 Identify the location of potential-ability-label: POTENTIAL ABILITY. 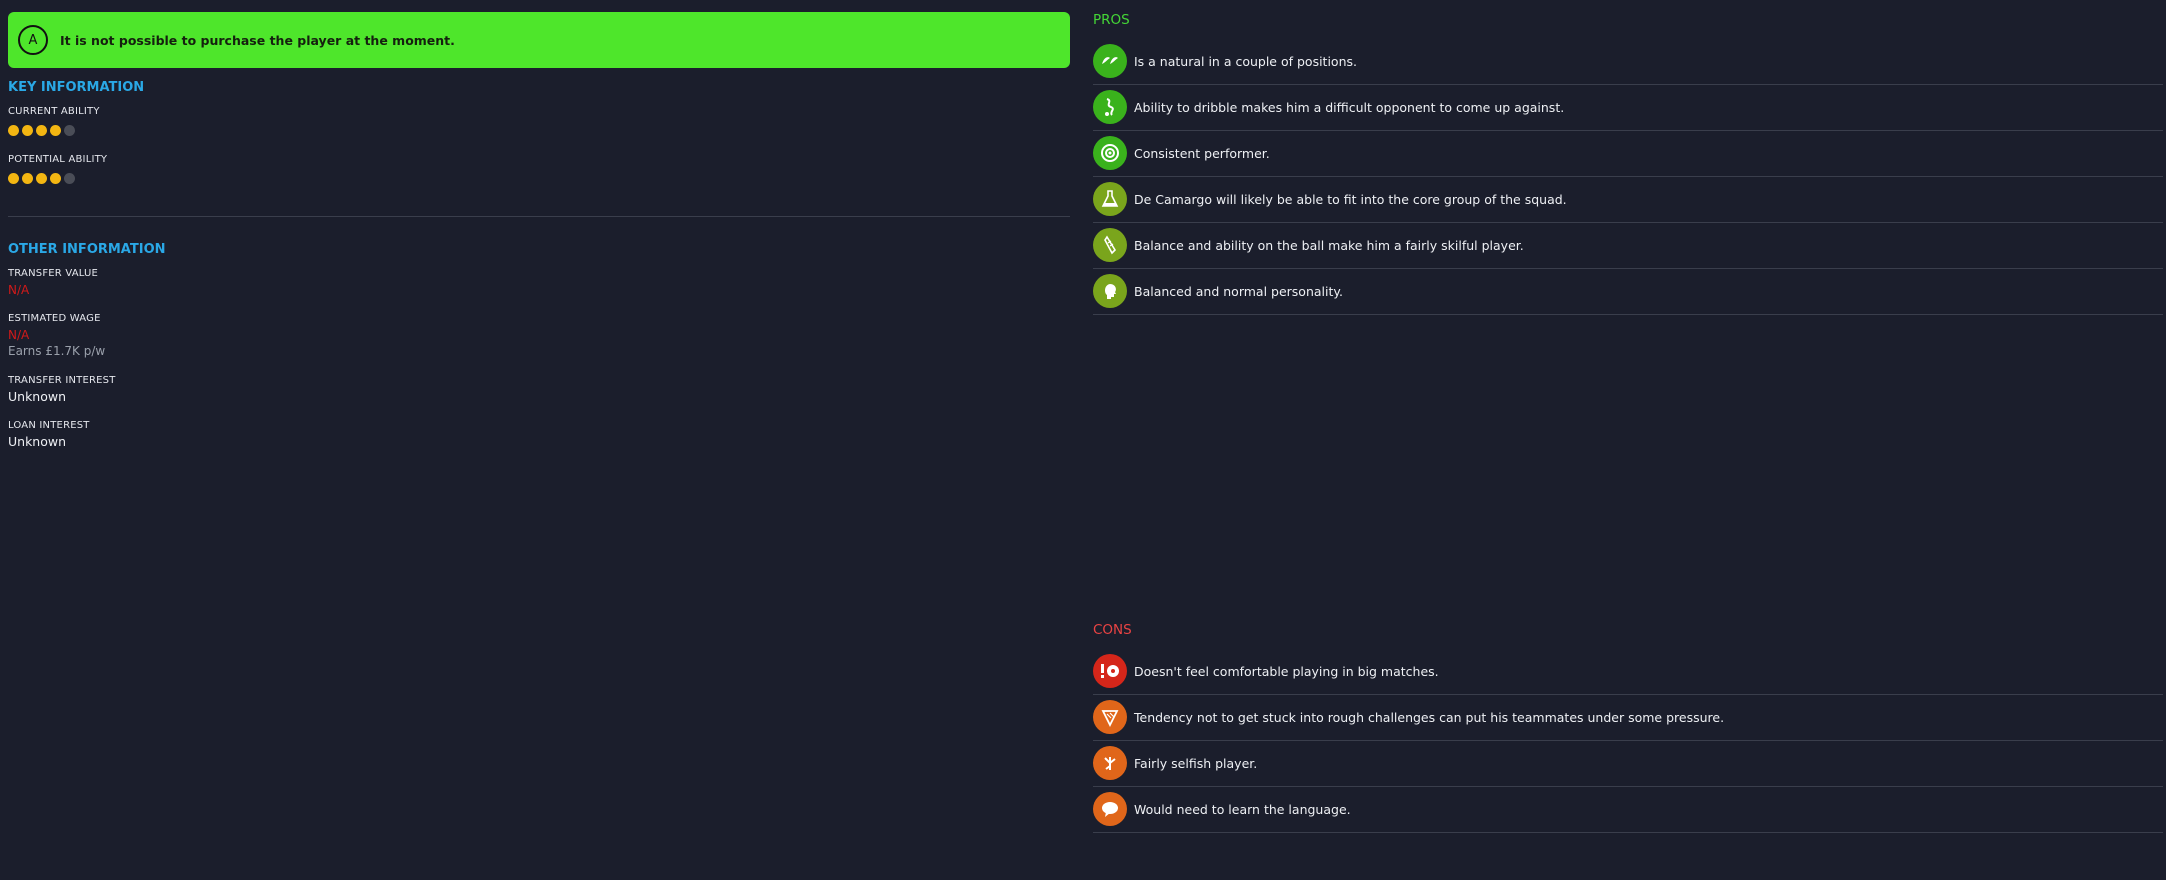
(58, 159).